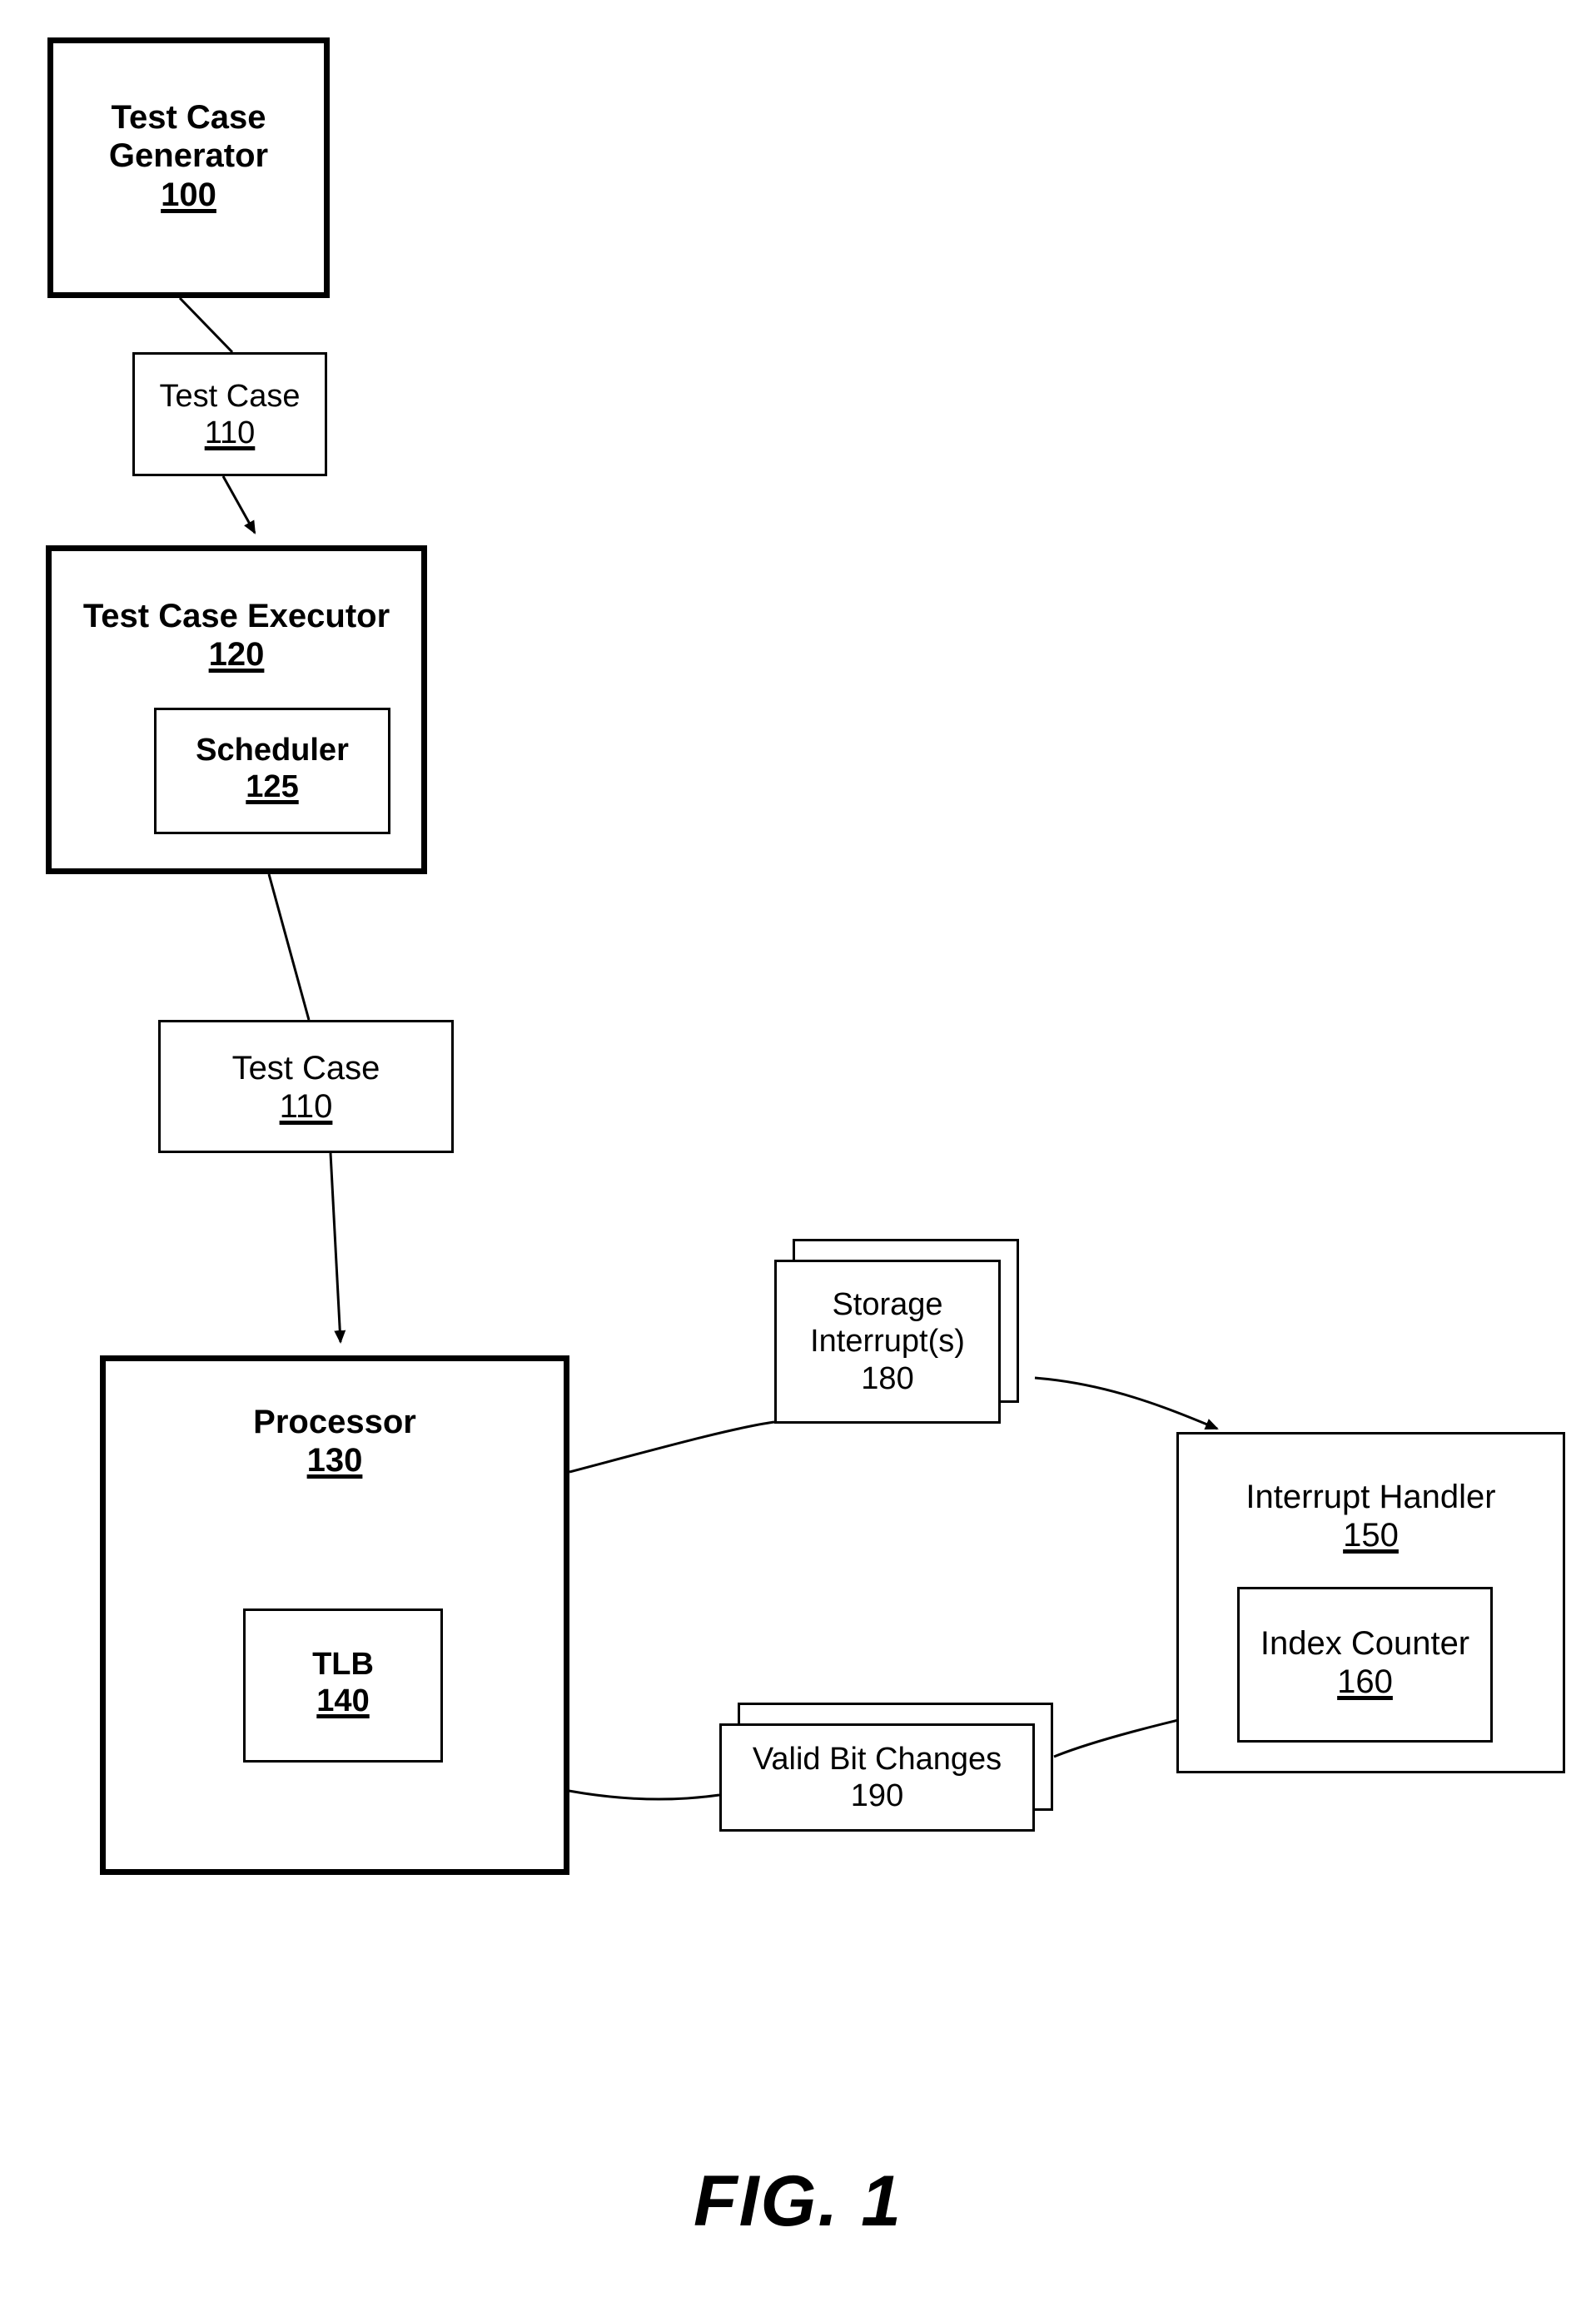 This screenshot has height=2317, width=1596. What do you see at coordinates (672, 1447) in the screenshot?
I see `connector-processor-to-storage-interrupts` at bounding box center [672, 1447].